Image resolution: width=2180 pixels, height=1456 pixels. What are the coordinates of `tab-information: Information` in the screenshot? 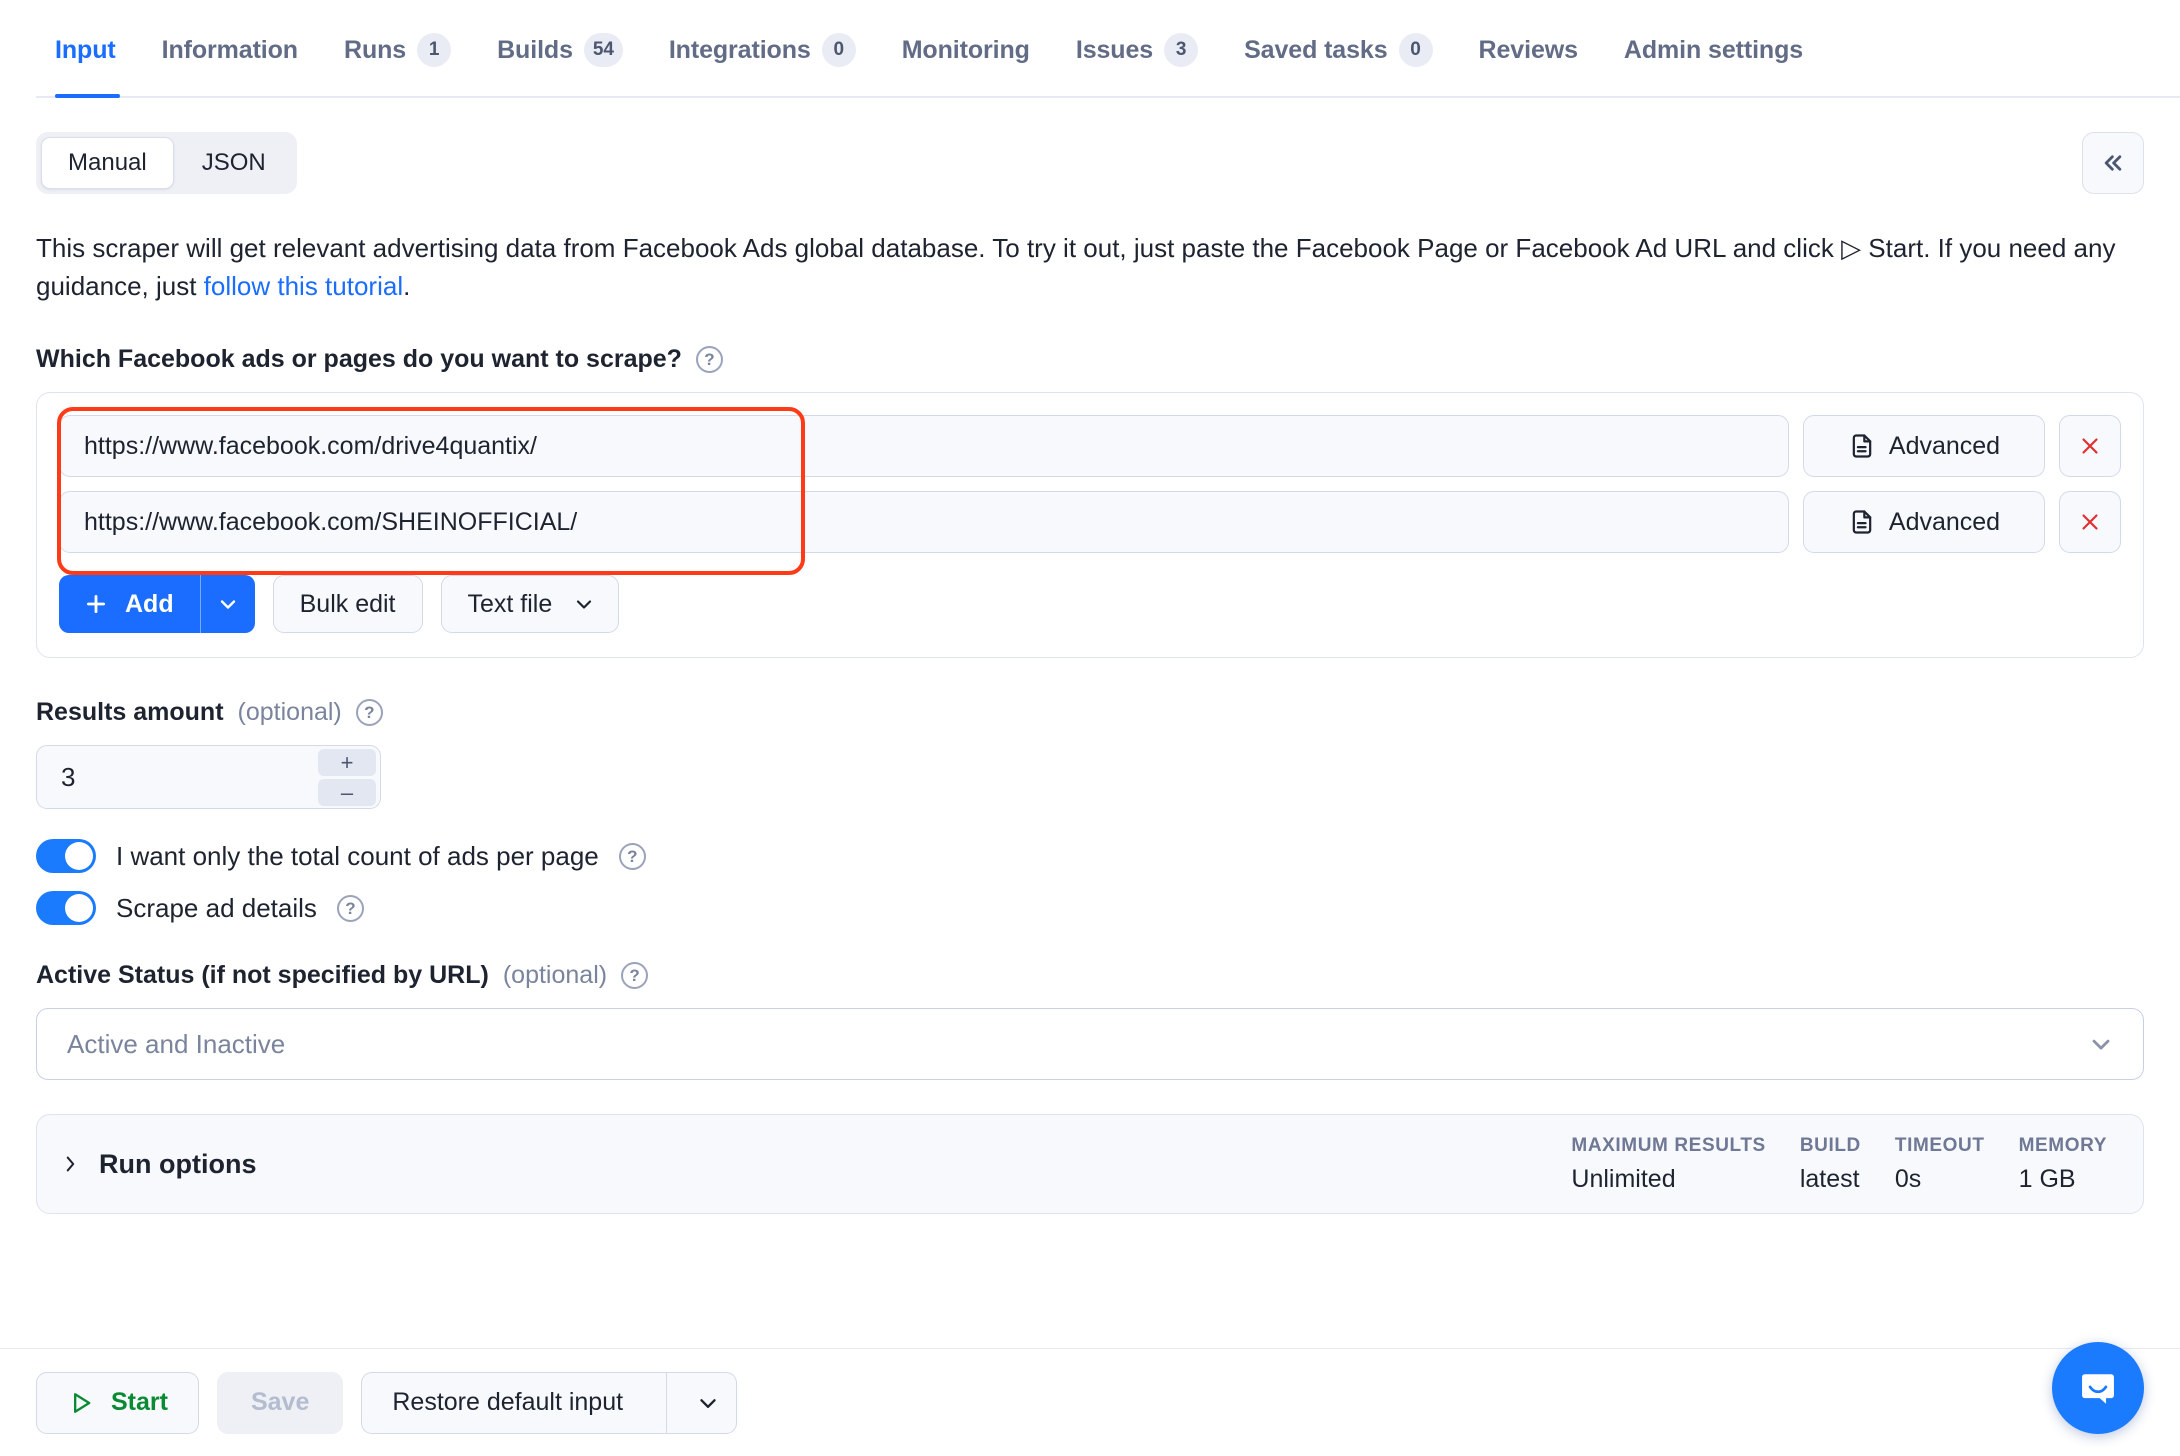 It's located at (230, 50).